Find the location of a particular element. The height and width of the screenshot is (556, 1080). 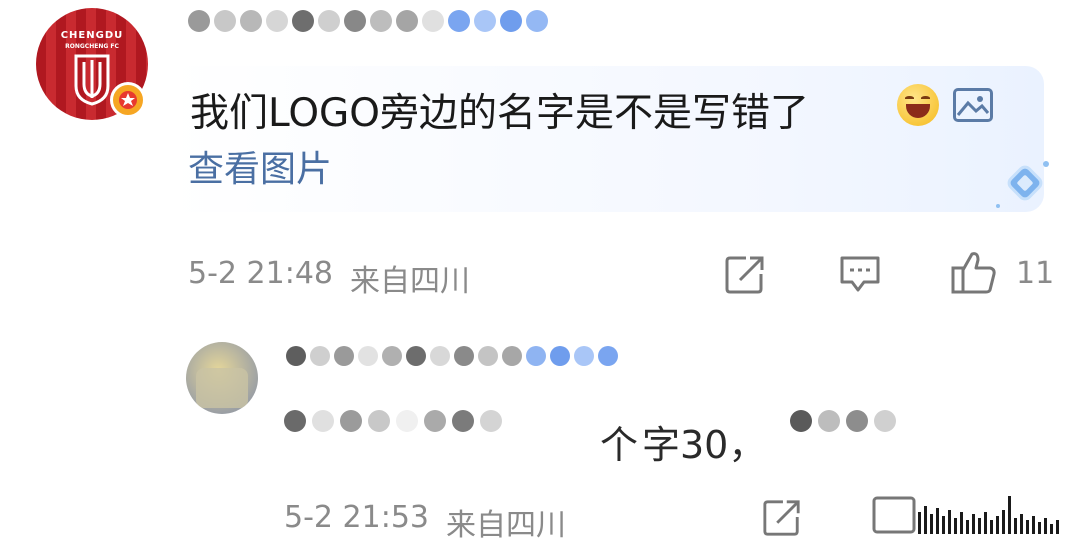

reply-fragment-1: 个 is located at coordinates (619, 445).